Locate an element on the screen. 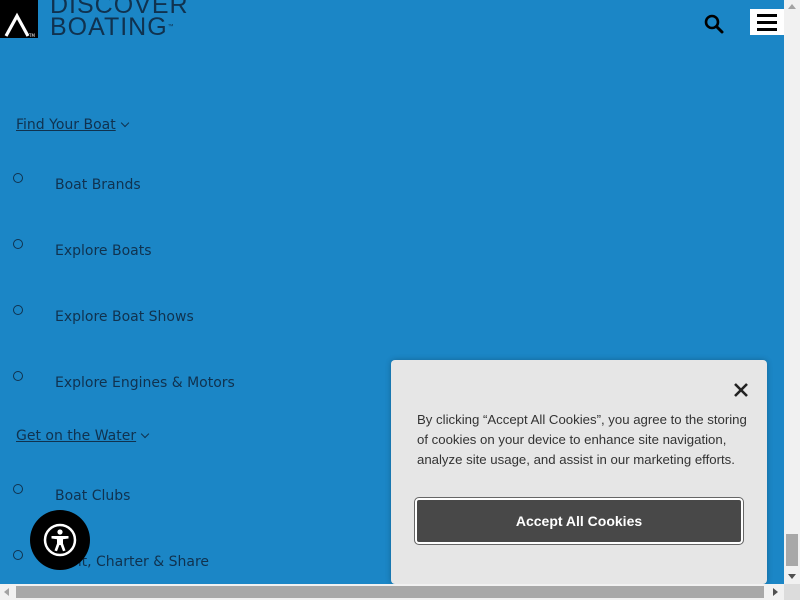  nav-item-explore-engines-motors: Explore Engines & Motors is located at coordinates (200, 386).